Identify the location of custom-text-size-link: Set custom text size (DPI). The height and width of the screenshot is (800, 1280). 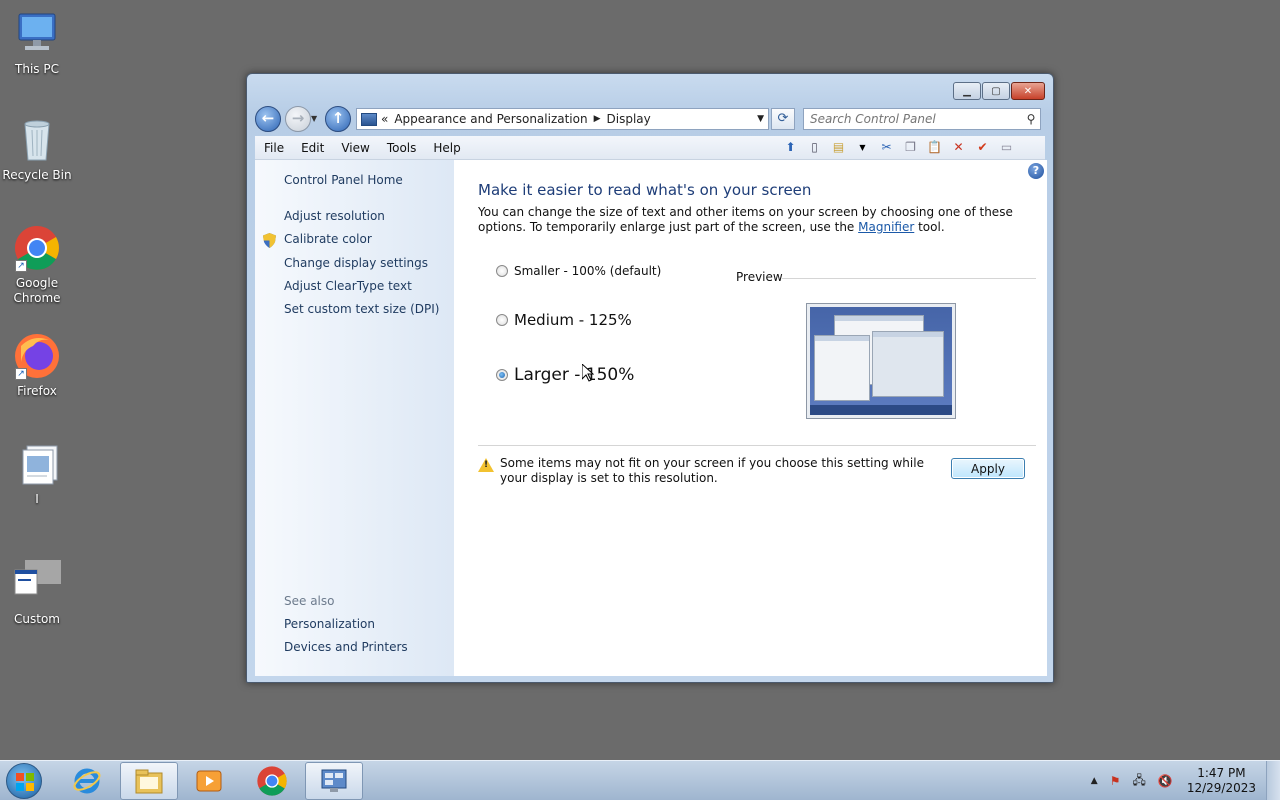
(361, 309).